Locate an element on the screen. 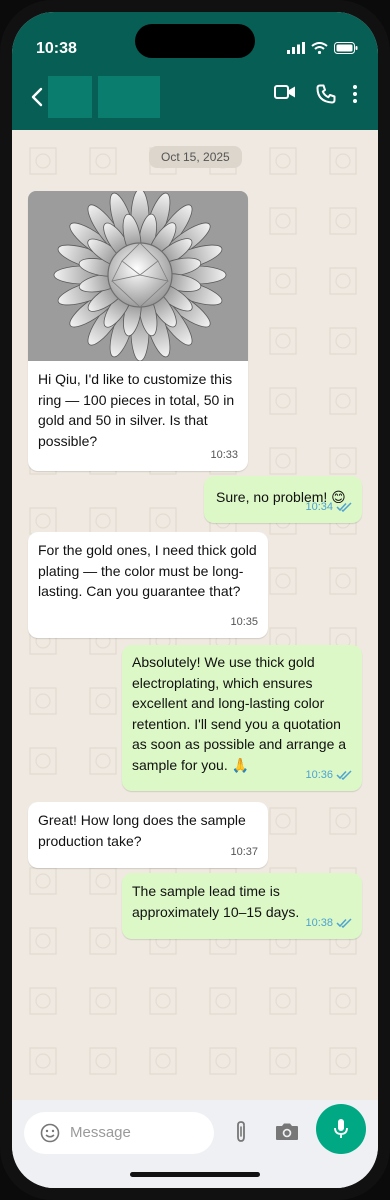 This screenshot has width=390, height=1200. video-call-icon is located at coordinates (284, 92).